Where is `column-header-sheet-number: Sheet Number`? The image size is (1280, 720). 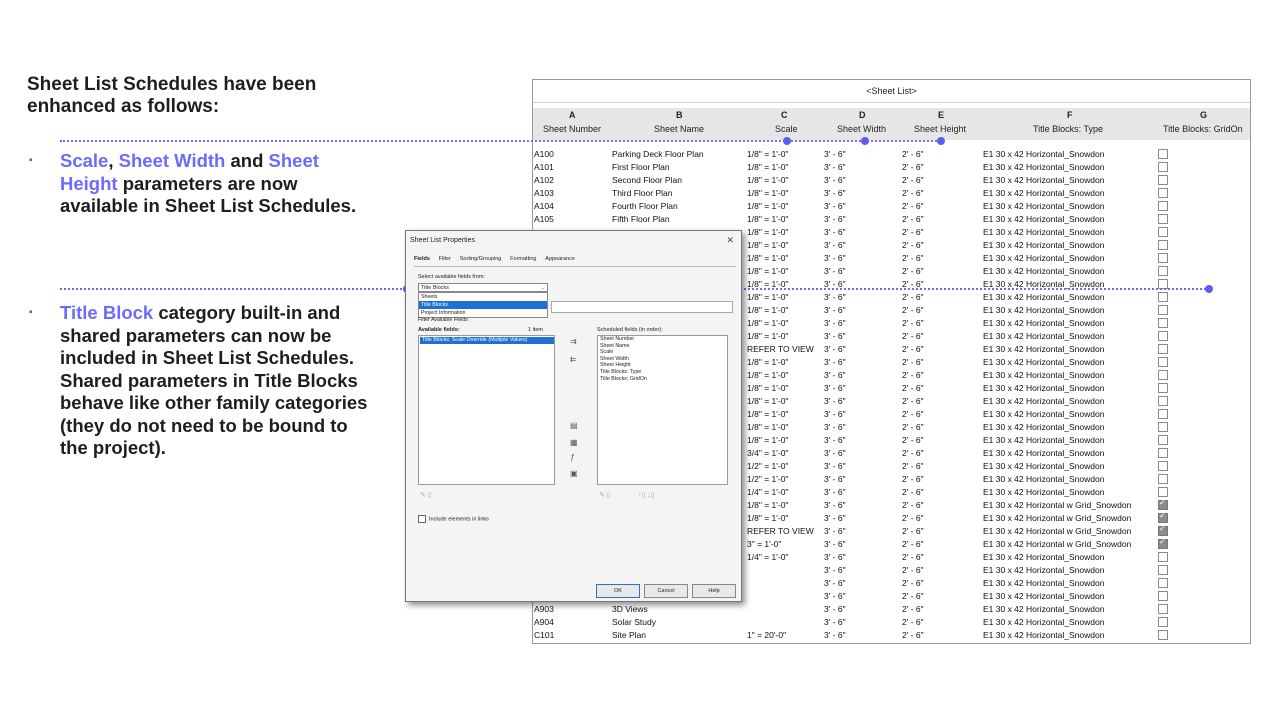 column-header-sheet-number: Sheet Number is located at coordinates (572, 129).